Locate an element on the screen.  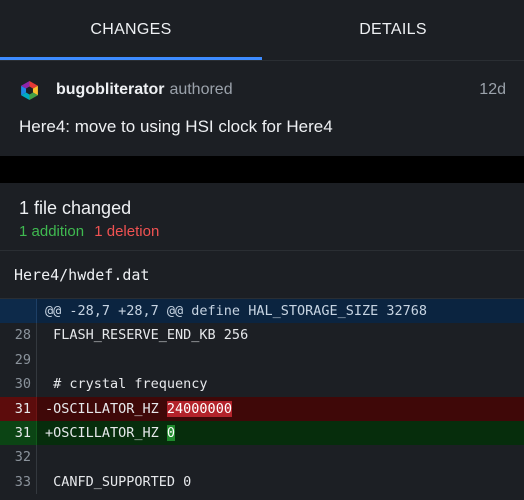
diff-line: 33 CANFD_SUPPORTED 0 is located at coordinates (262, 482).